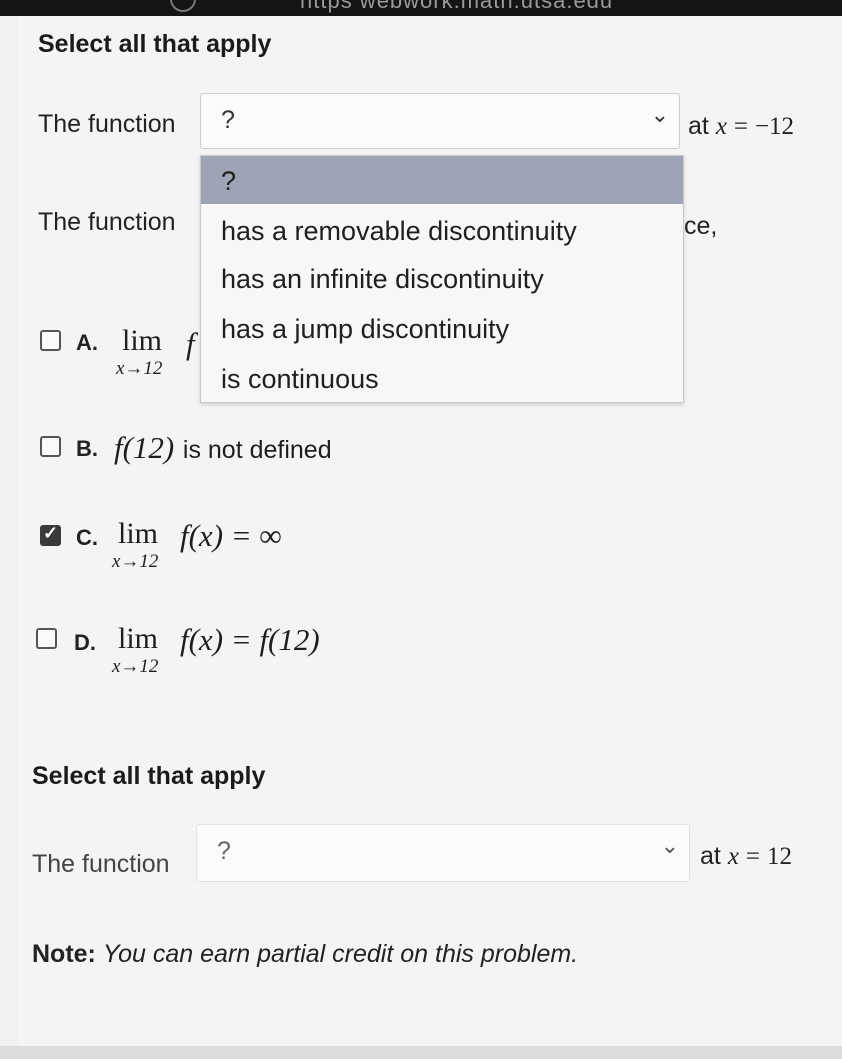 This screenshot has height=1059, width=842. I want to click on dropdown-option-label: has an infinite discontinuity, so click(382, 279).